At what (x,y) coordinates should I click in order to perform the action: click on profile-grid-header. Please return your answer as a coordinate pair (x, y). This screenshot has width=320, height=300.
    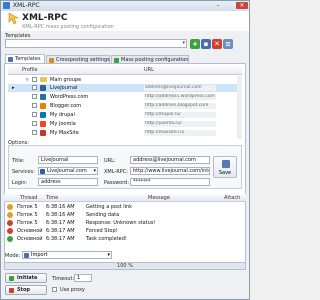
    Looking at the image, I should click on (125, 70).